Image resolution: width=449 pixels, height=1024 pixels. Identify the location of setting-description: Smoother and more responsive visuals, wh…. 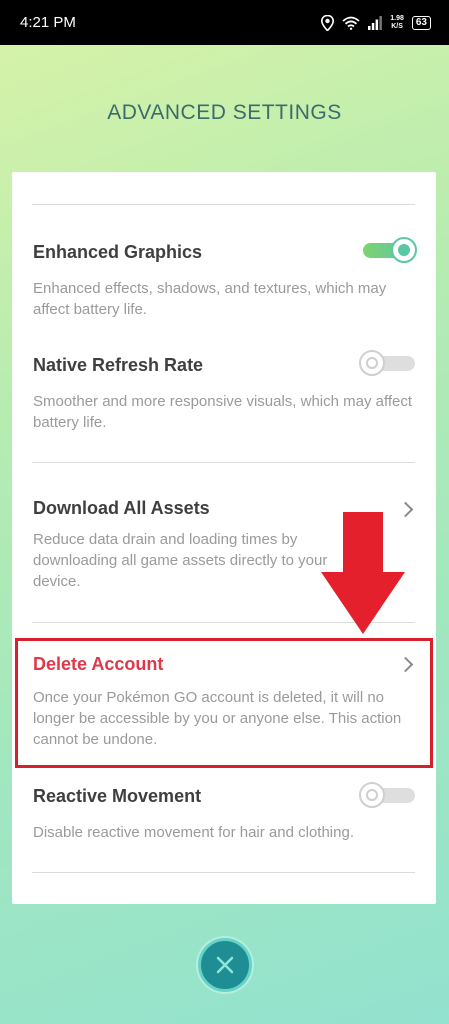
(223, 412).